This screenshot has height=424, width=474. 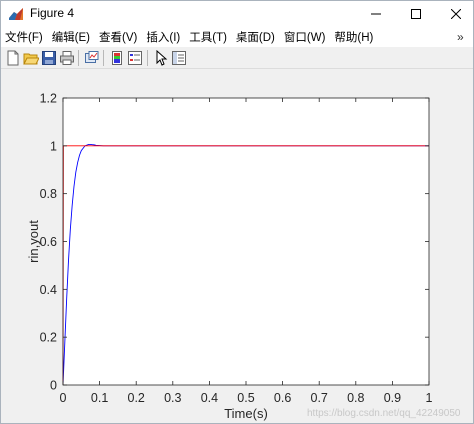 I want to click on y-tick-label: 0.2, so click(x=48, y=338).